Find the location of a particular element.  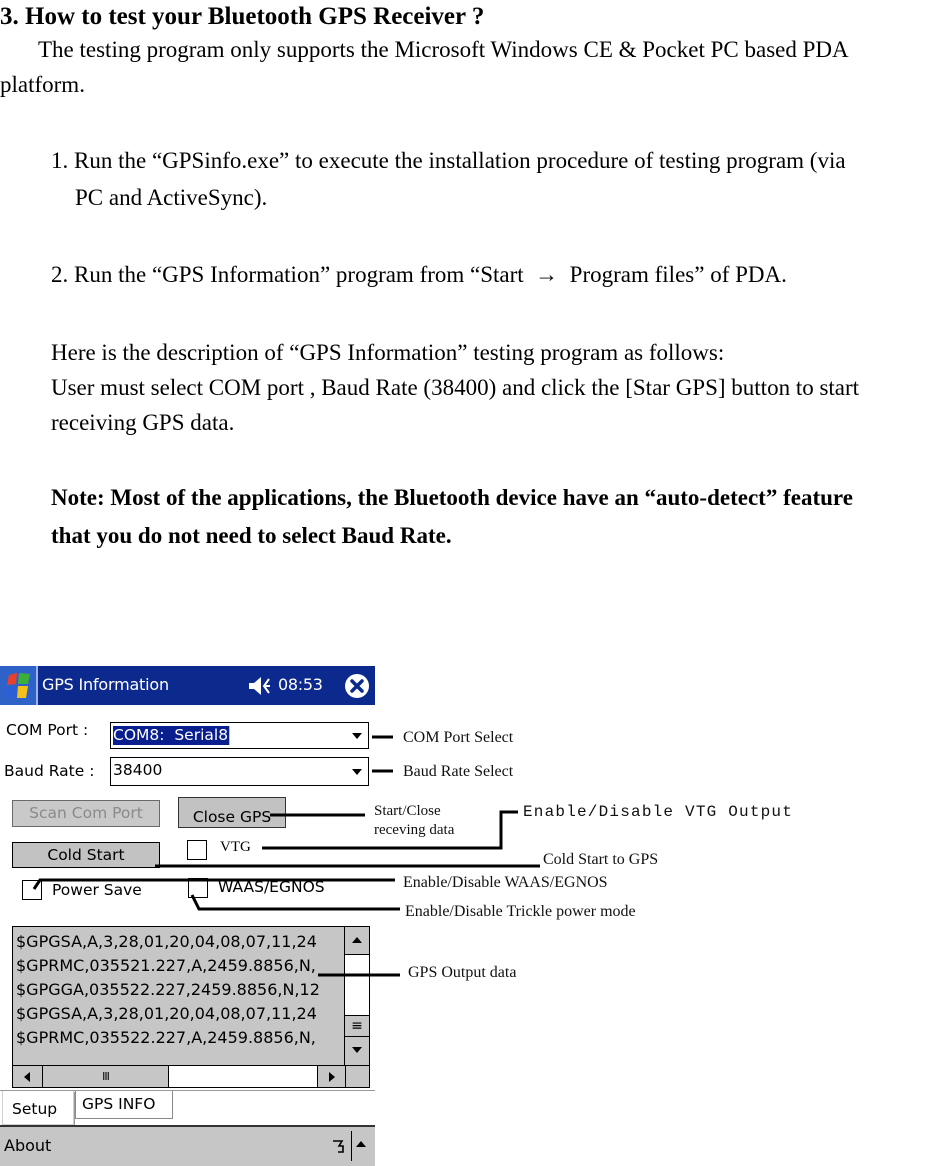

step-1-text-continued: PC and ActiveSync). is located at coordinates (171, 197).